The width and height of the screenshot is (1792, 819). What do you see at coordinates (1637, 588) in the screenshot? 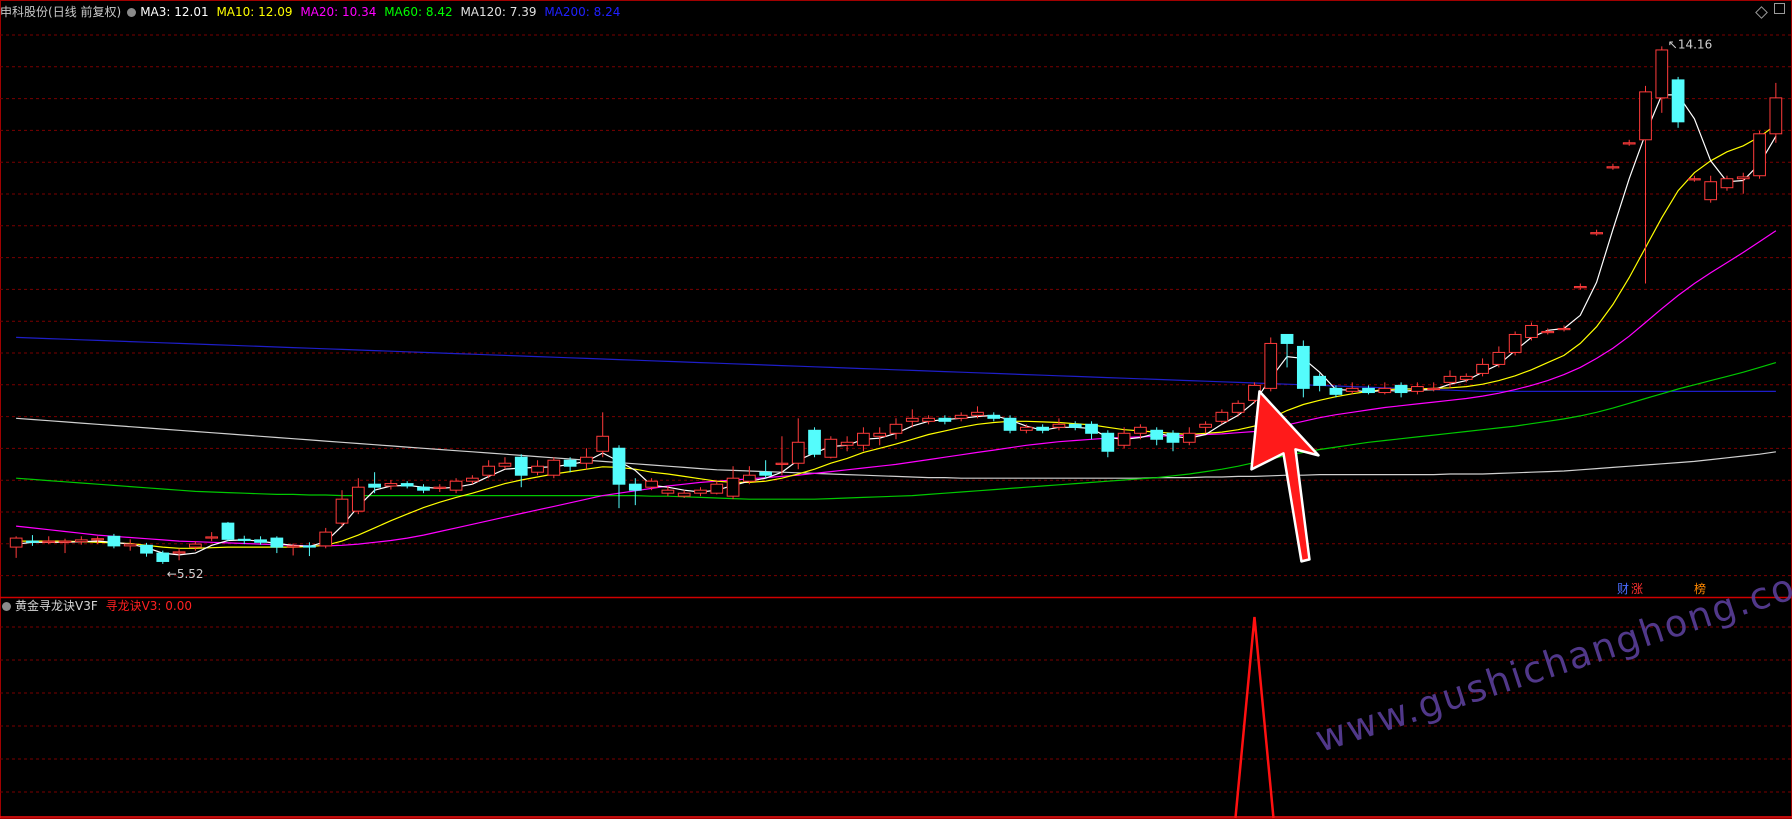
I see `badge-label: 涨` at bounding box center [1637, 588].